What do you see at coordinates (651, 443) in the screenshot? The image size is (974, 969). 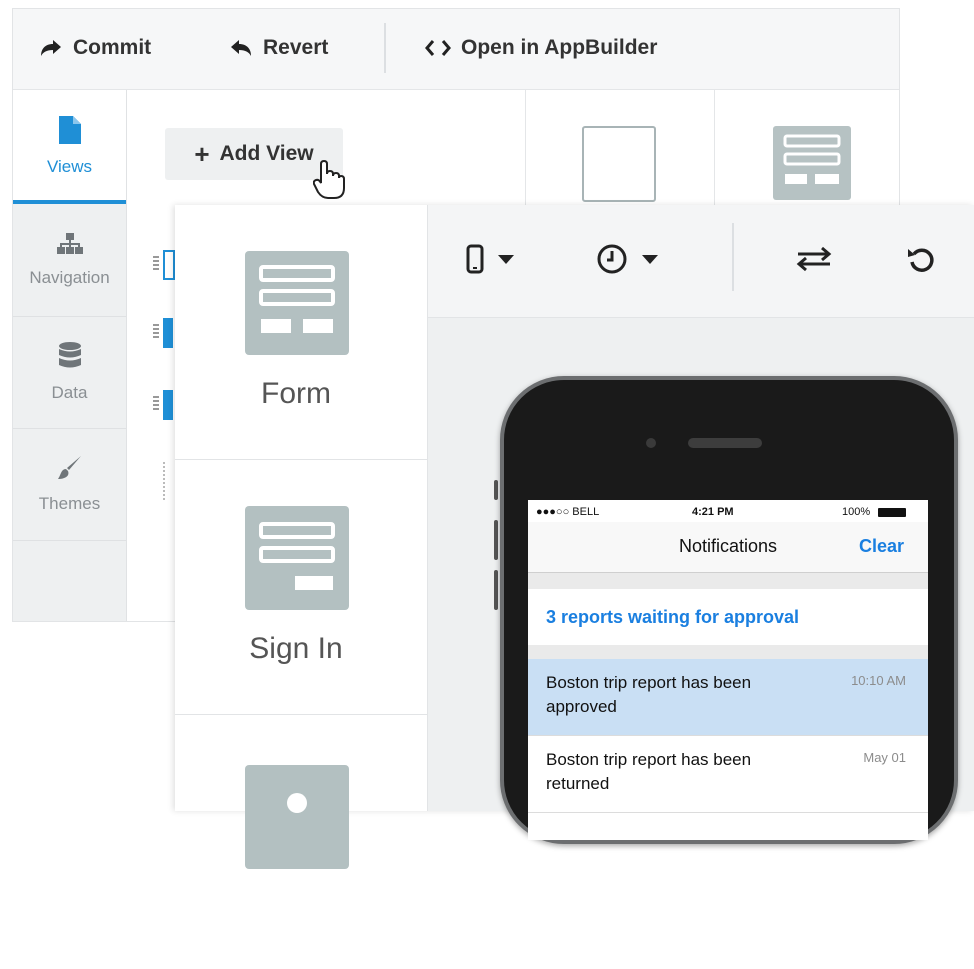 I see `phone-camera` at bounding box center [651, 443].